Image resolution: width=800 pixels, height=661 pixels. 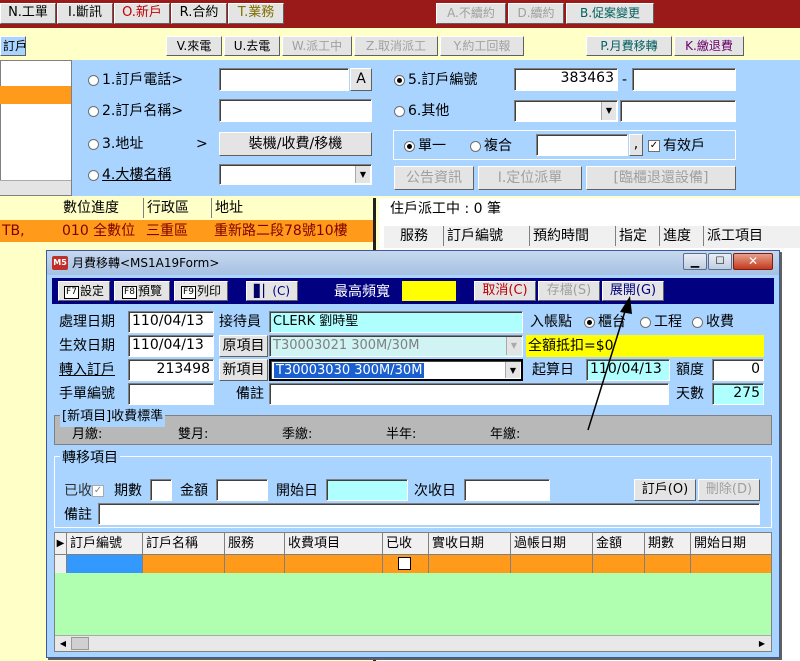 What do you see at coordinates (636, 145) in the screenshot?
I see `comma-button: ,` at bounding box center [636, 145].